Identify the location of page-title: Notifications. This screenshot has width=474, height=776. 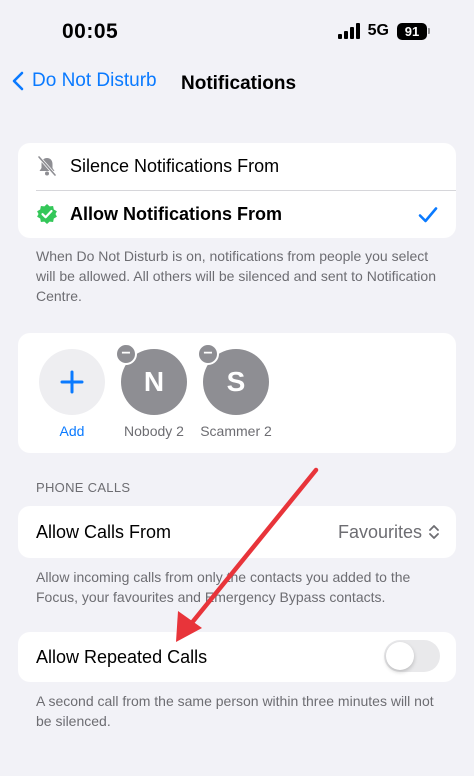
(239, 83).